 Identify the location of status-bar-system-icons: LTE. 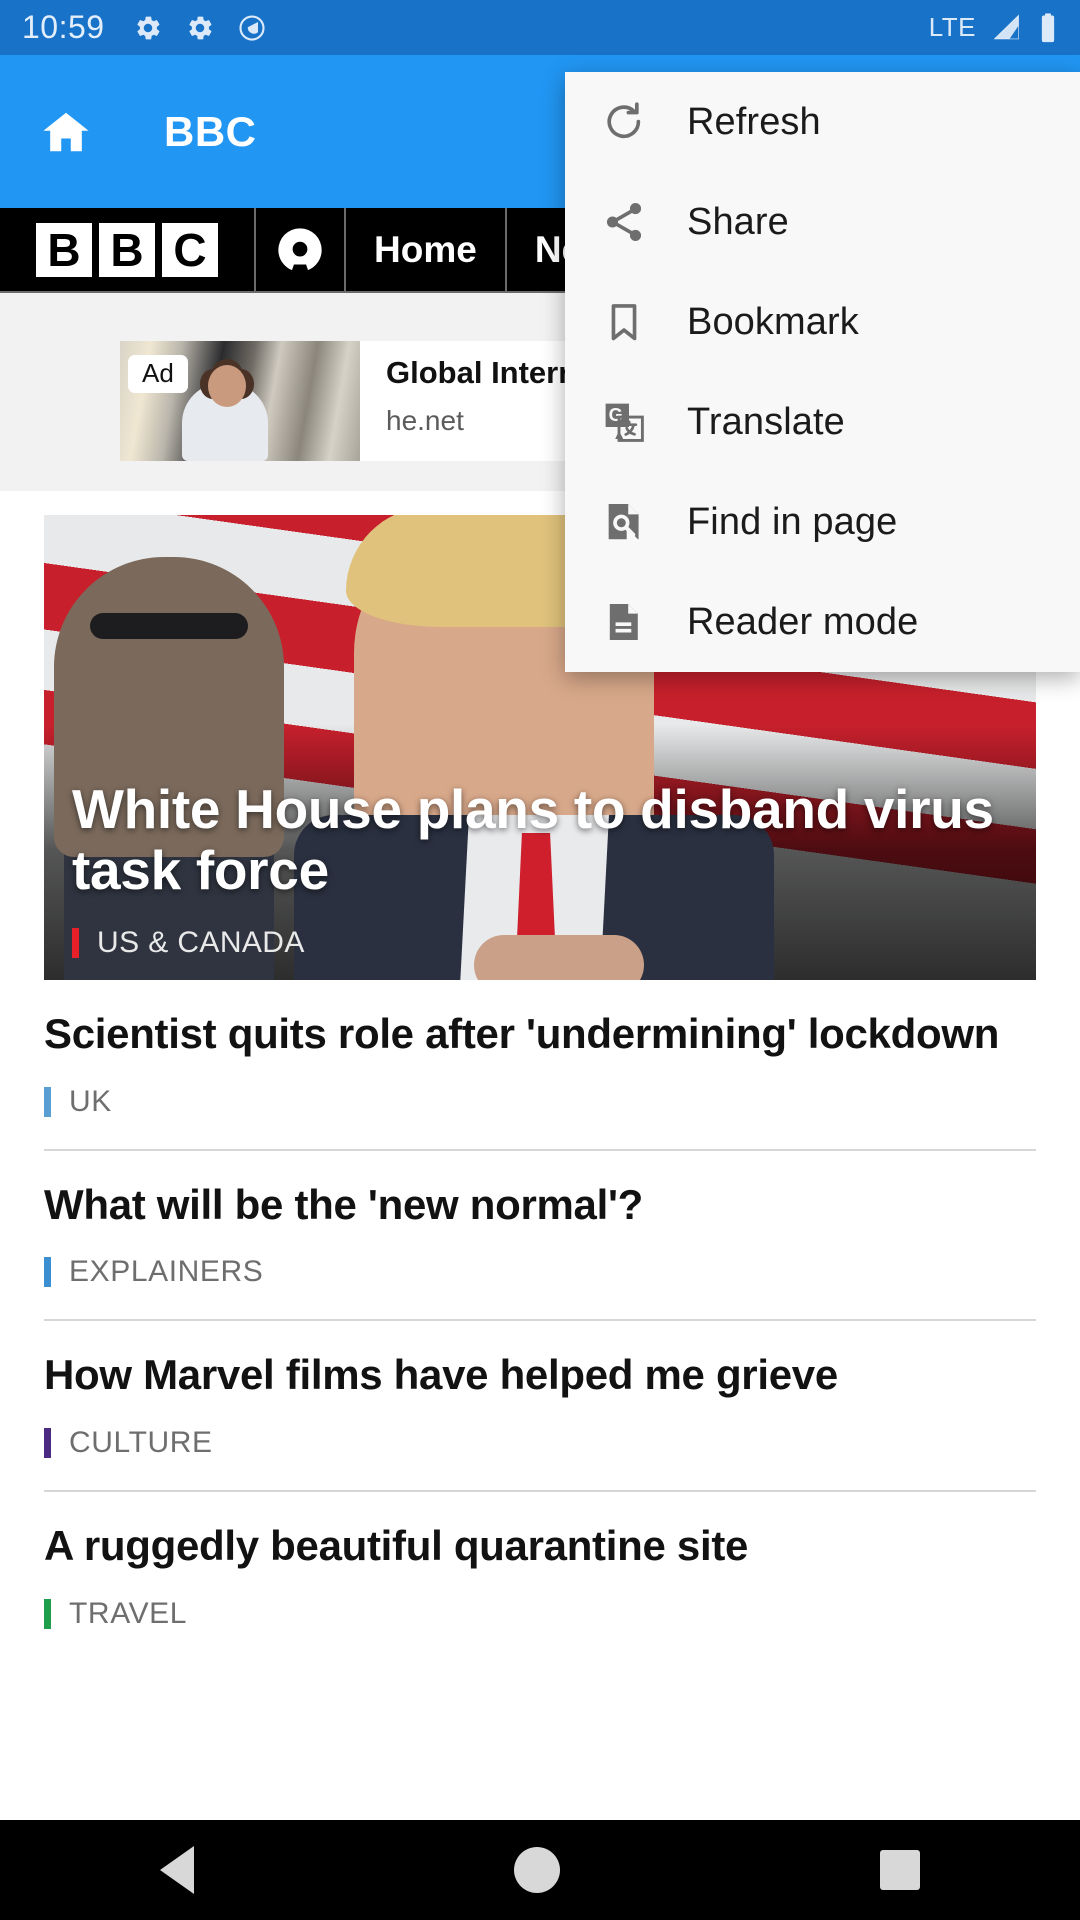
(993, 28).